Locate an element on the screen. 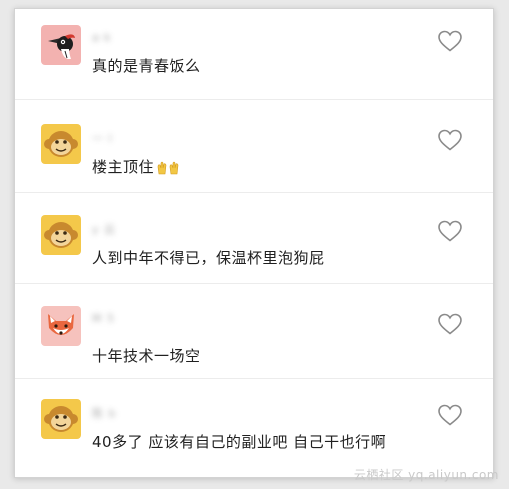 Image resolution: width=509 pixels, height=489 pixels. username: M 5 is located at coordinates (103, 319).